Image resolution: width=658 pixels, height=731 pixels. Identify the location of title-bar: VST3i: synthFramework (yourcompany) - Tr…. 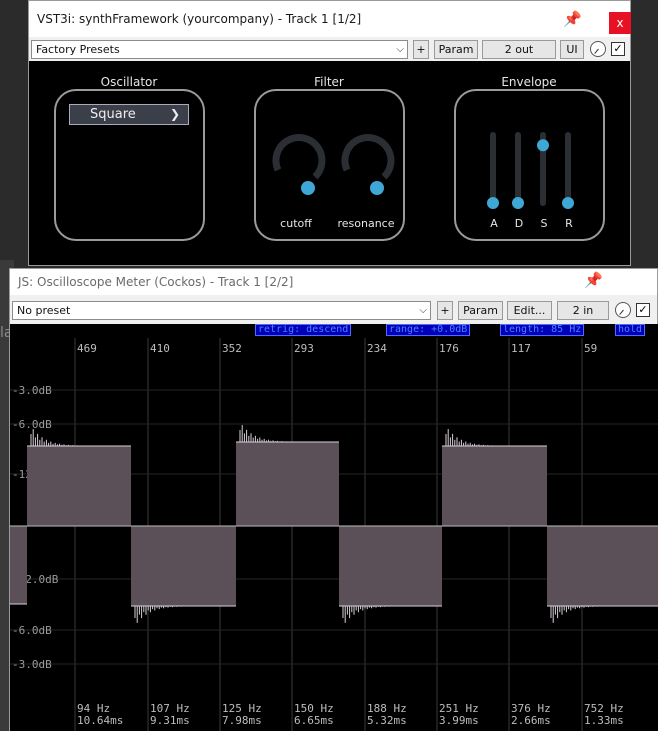
(330, 19).